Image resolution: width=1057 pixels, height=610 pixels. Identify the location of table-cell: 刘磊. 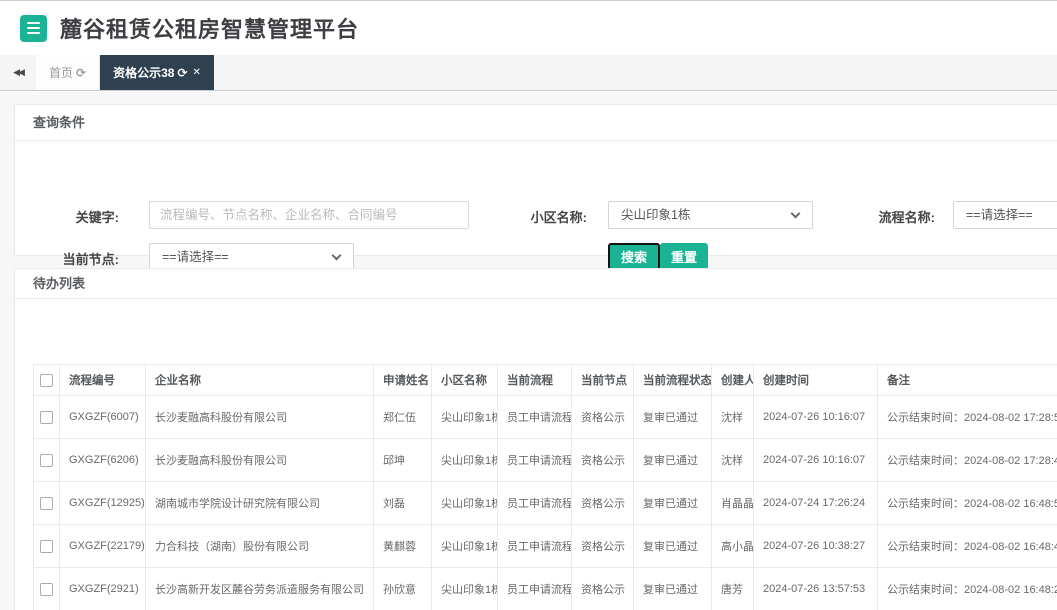
(402, 503).